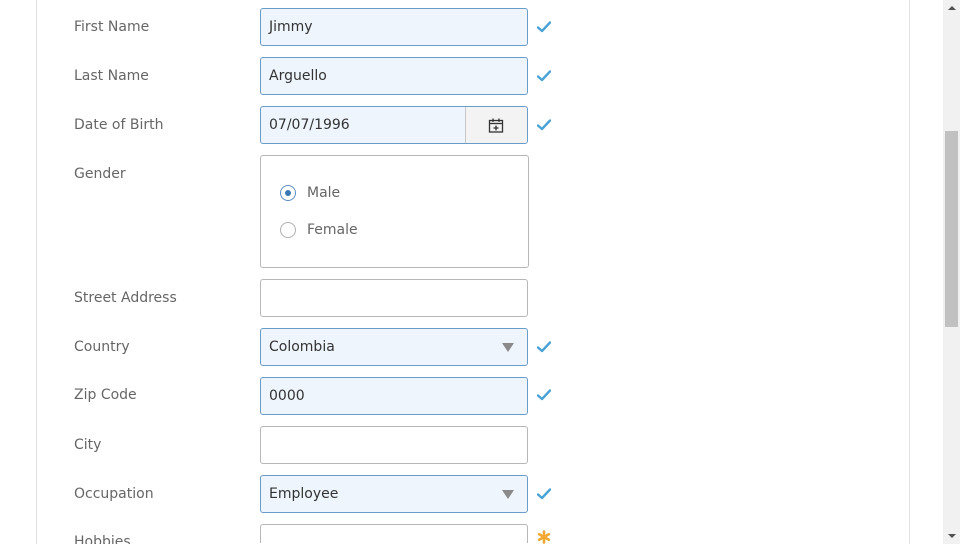  I want to click on calendar-icon, so click(496, 125).